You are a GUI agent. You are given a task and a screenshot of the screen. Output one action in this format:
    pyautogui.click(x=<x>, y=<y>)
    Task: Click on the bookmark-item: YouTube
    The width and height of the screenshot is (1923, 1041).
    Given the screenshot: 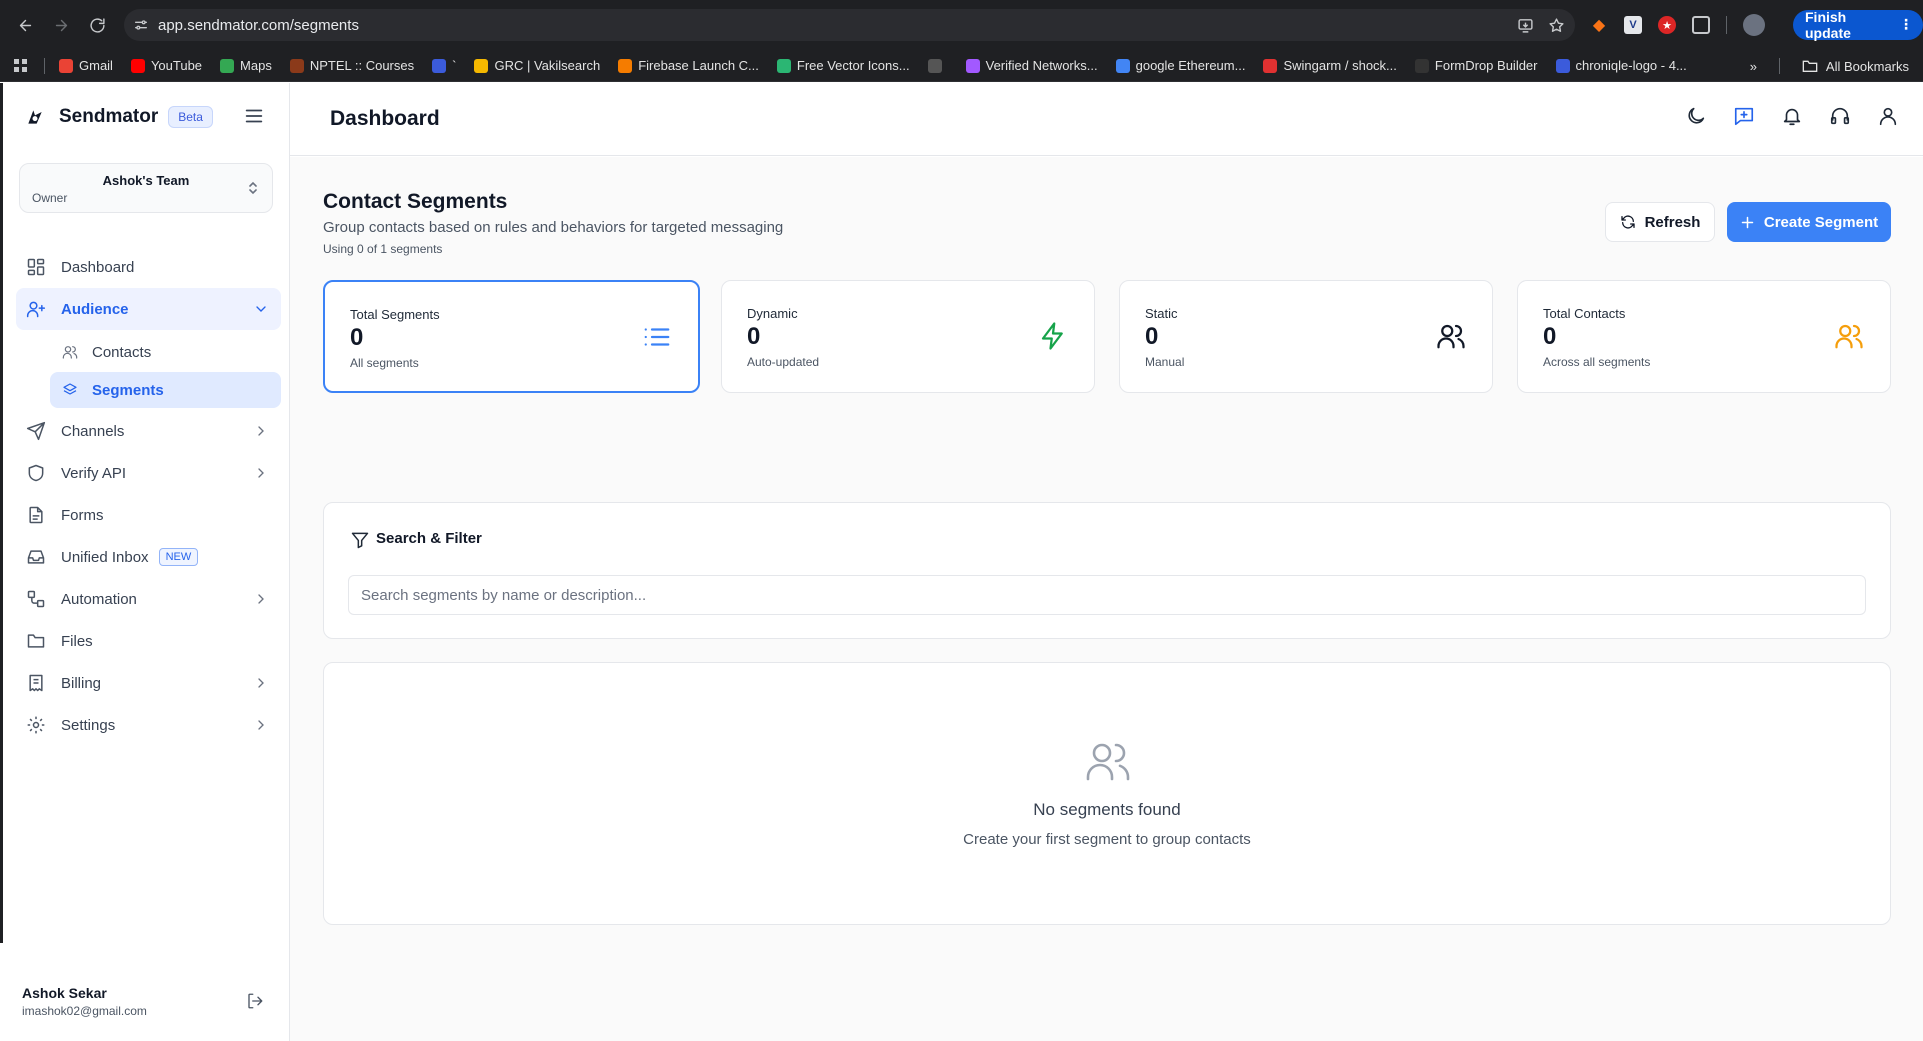 What is the action you would take?
    pyautogui.click(x=166, y=65)
    